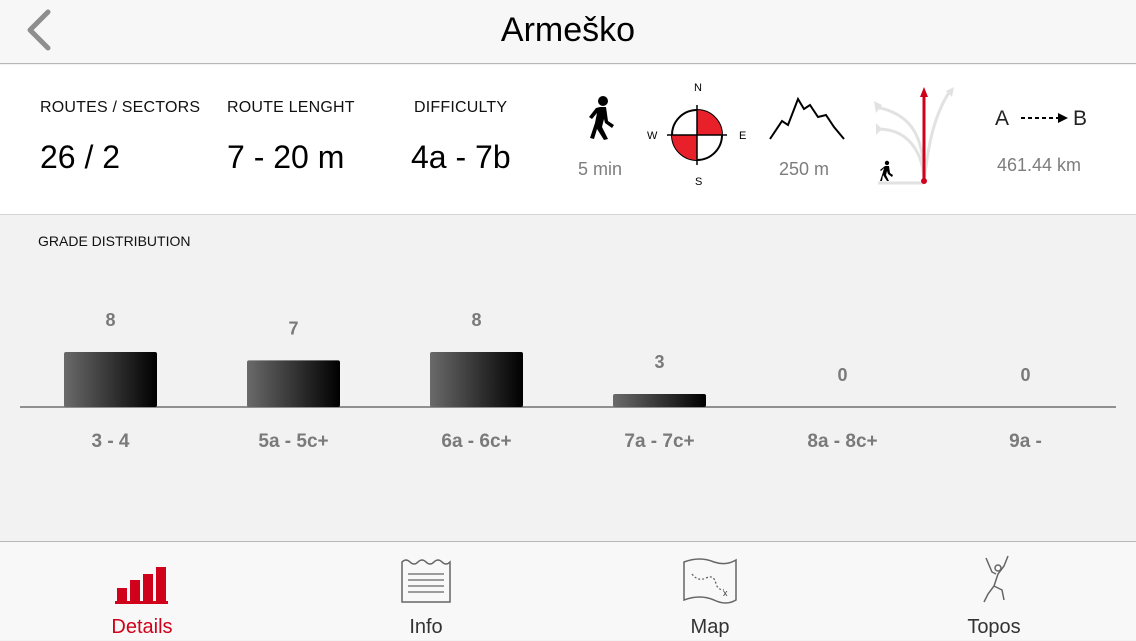  Describe the element at coordinates (293, 441) in the screenshot. I see `grade-range-label: 5a - 5c+` at that location.